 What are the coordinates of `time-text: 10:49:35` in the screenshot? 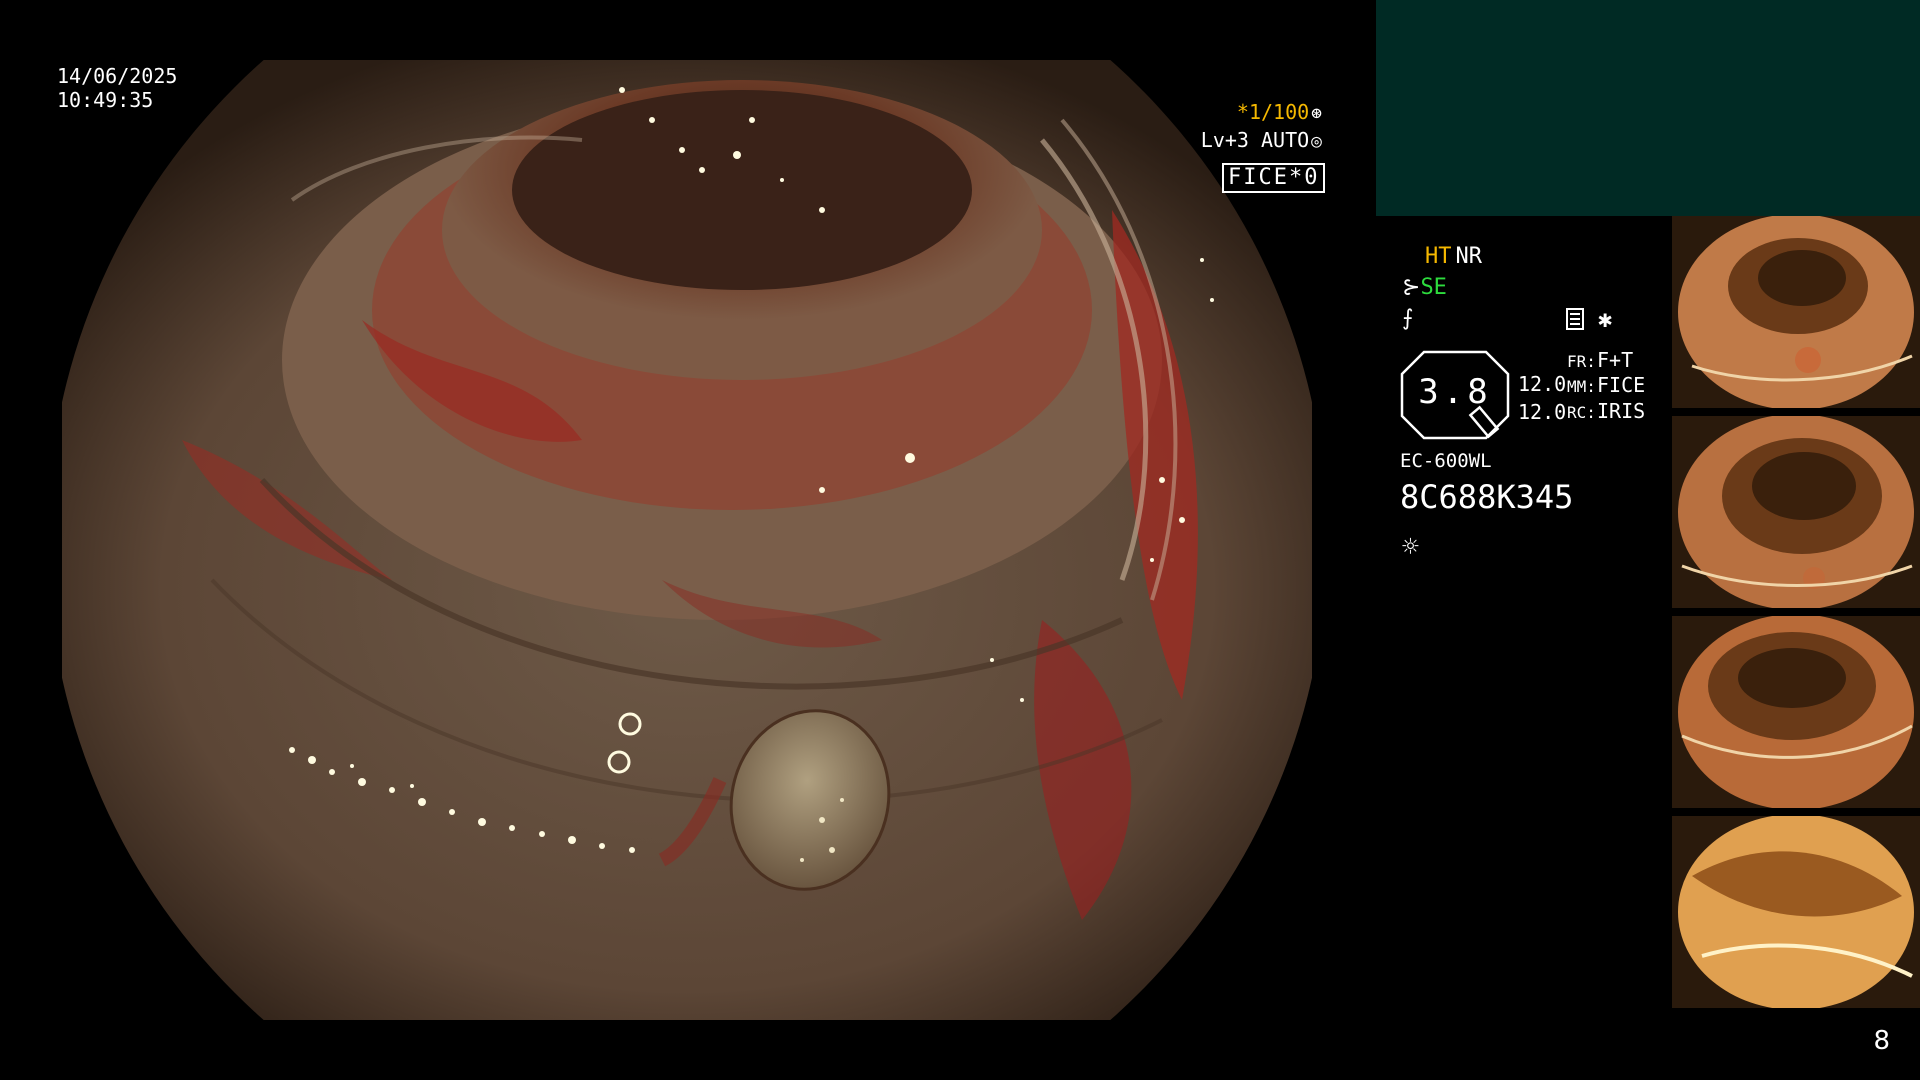 It's located at (105, 100).